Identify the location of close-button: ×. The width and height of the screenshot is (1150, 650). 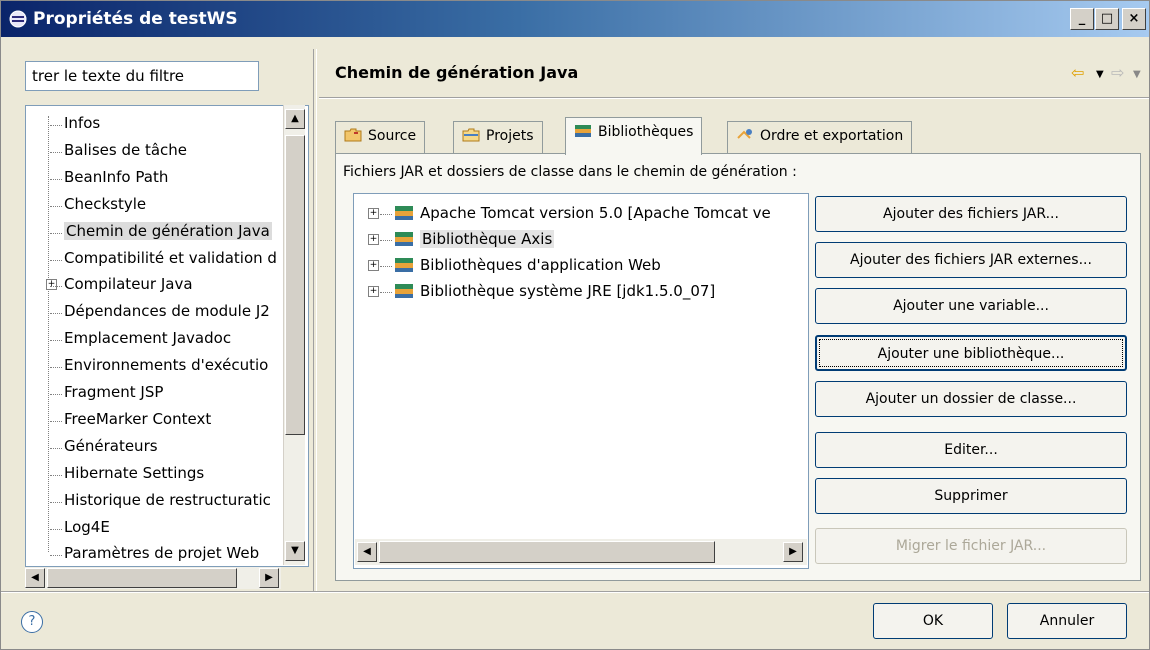
(1134, 19).